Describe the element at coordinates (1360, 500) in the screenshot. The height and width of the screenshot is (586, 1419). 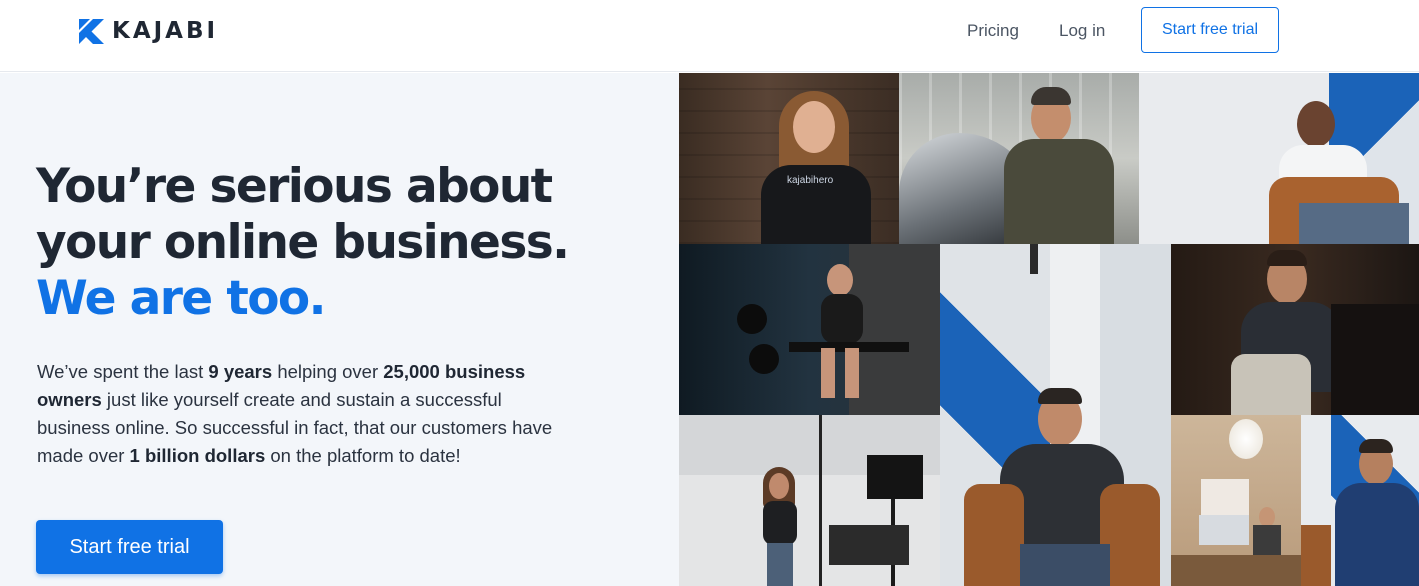
I see `photo-man-blue-shirt` at that location.